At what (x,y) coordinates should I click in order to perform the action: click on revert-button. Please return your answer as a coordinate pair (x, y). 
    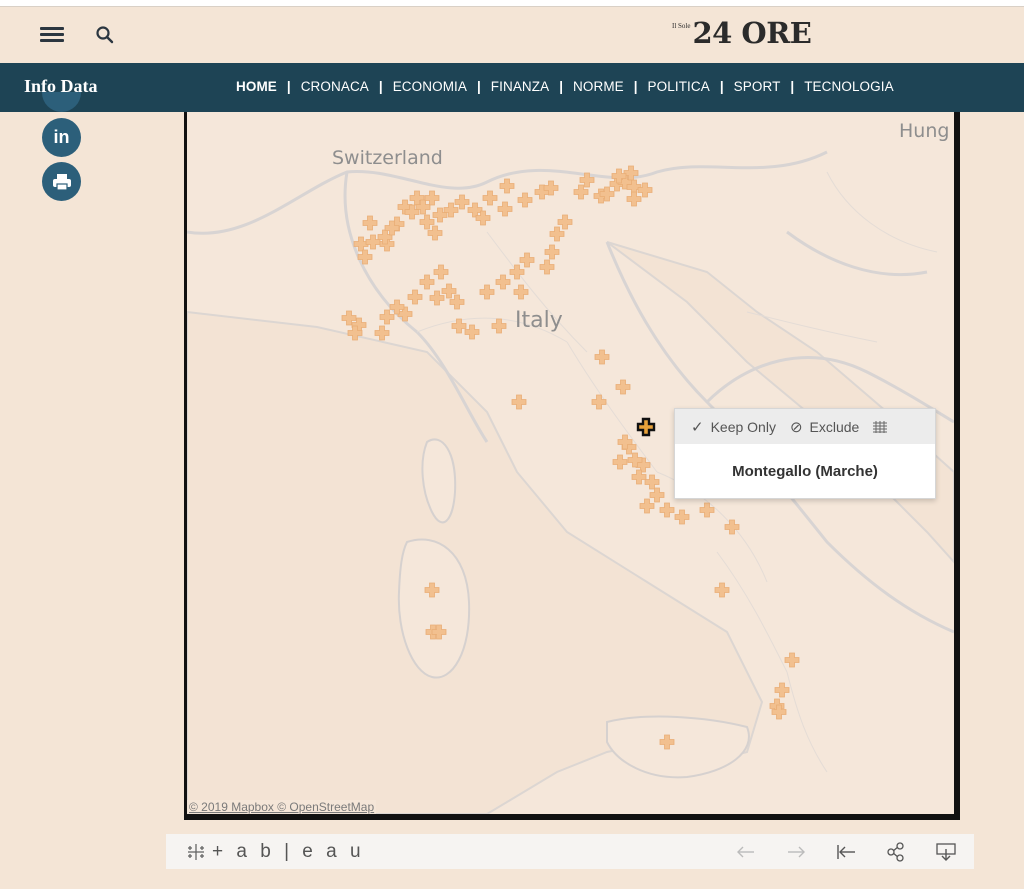
    Looking at the image, I should click on (846, 852).